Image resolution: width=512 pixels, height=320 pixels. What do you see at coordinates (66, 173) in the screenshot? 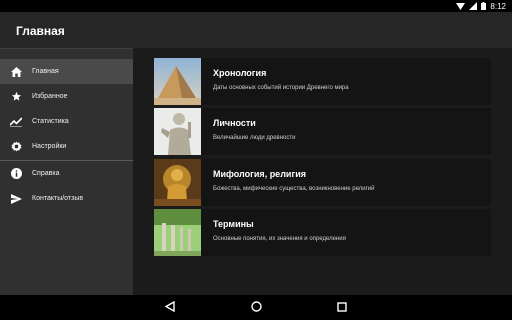
I see `drawer-item-help: Справка` at bounding box center [66, 173].